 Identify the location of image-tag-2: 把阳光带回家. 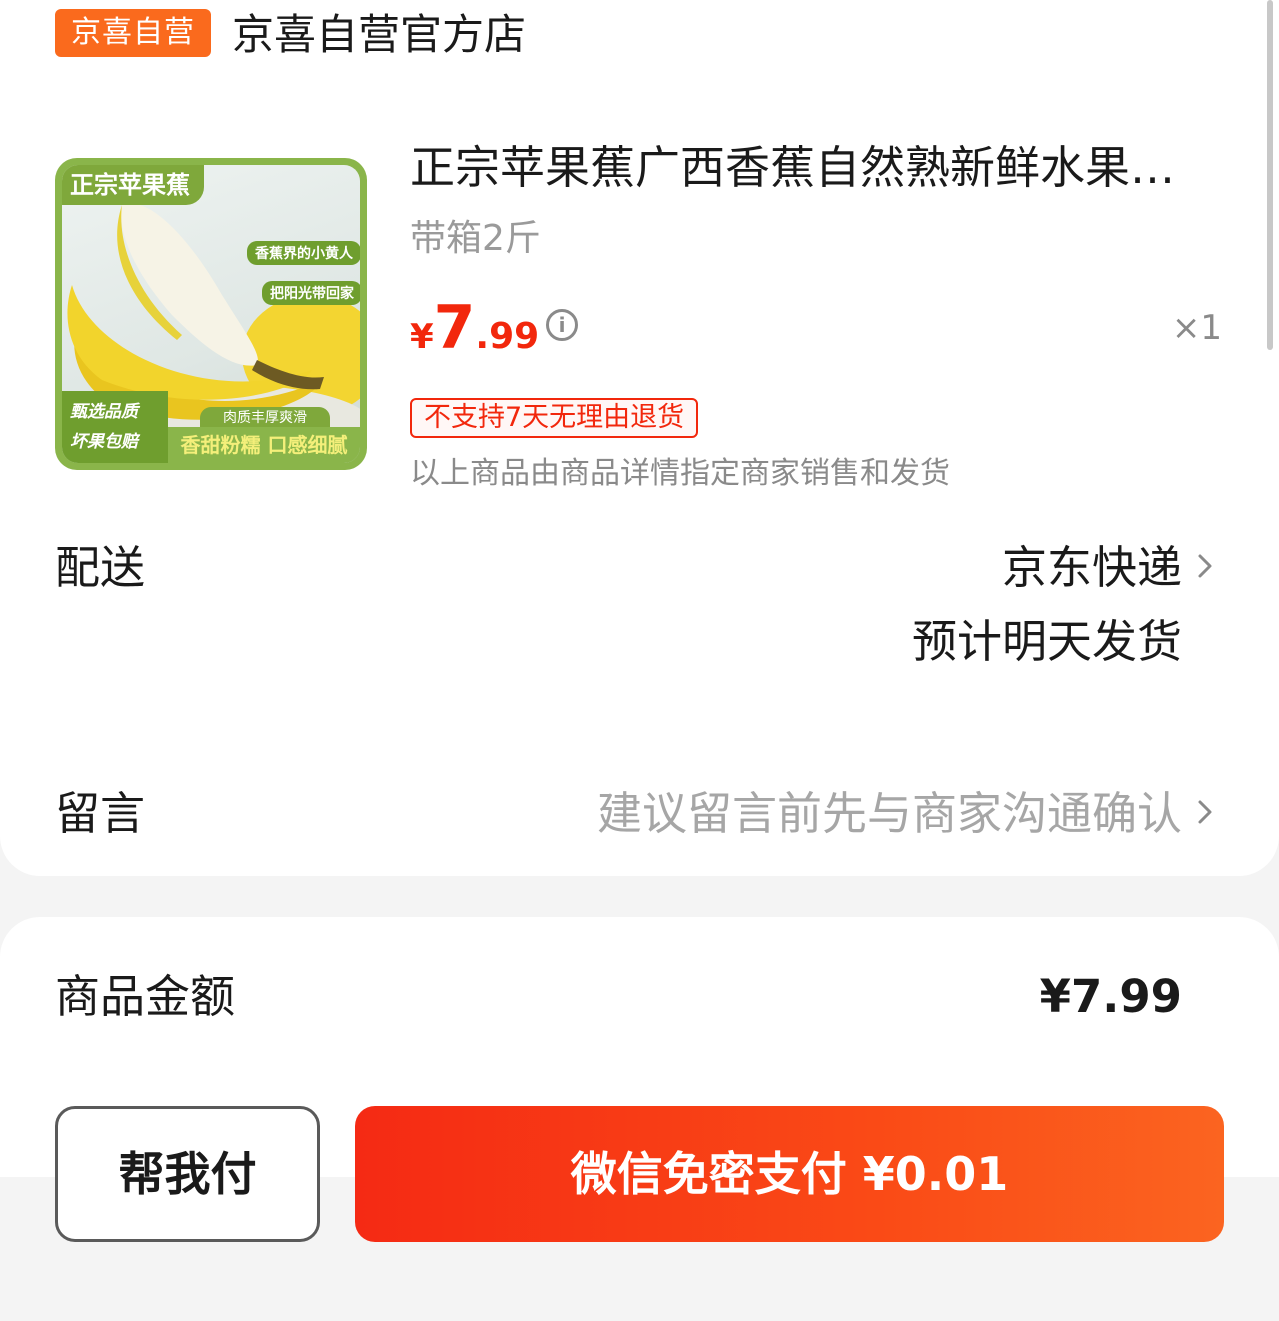
(311, 293).